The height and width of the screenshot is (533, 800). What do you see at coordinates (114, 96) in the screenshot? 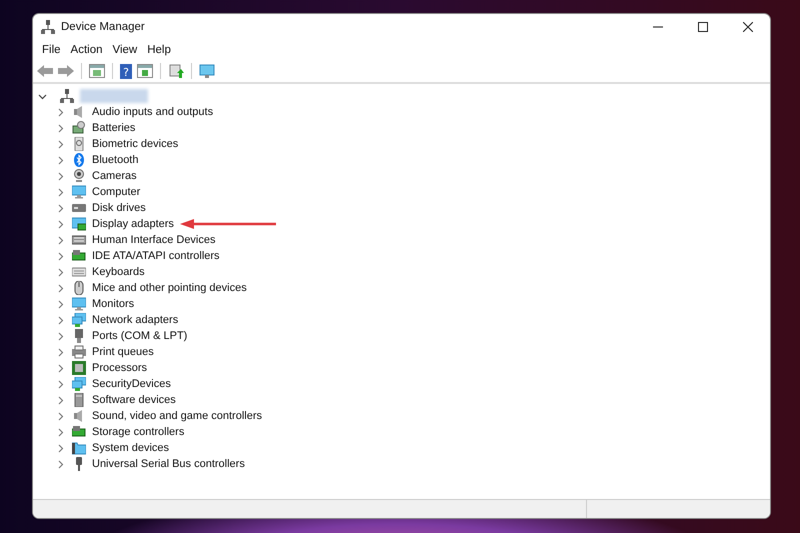
I see `redacted-block` at bounding box center [114, 96].